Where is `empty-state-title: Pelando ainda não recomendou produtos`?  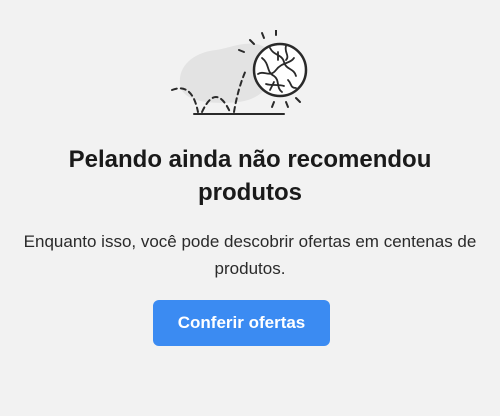 empty-state-title: Pelando ainda não recomendou produtos is located at coordinates (250, 176).